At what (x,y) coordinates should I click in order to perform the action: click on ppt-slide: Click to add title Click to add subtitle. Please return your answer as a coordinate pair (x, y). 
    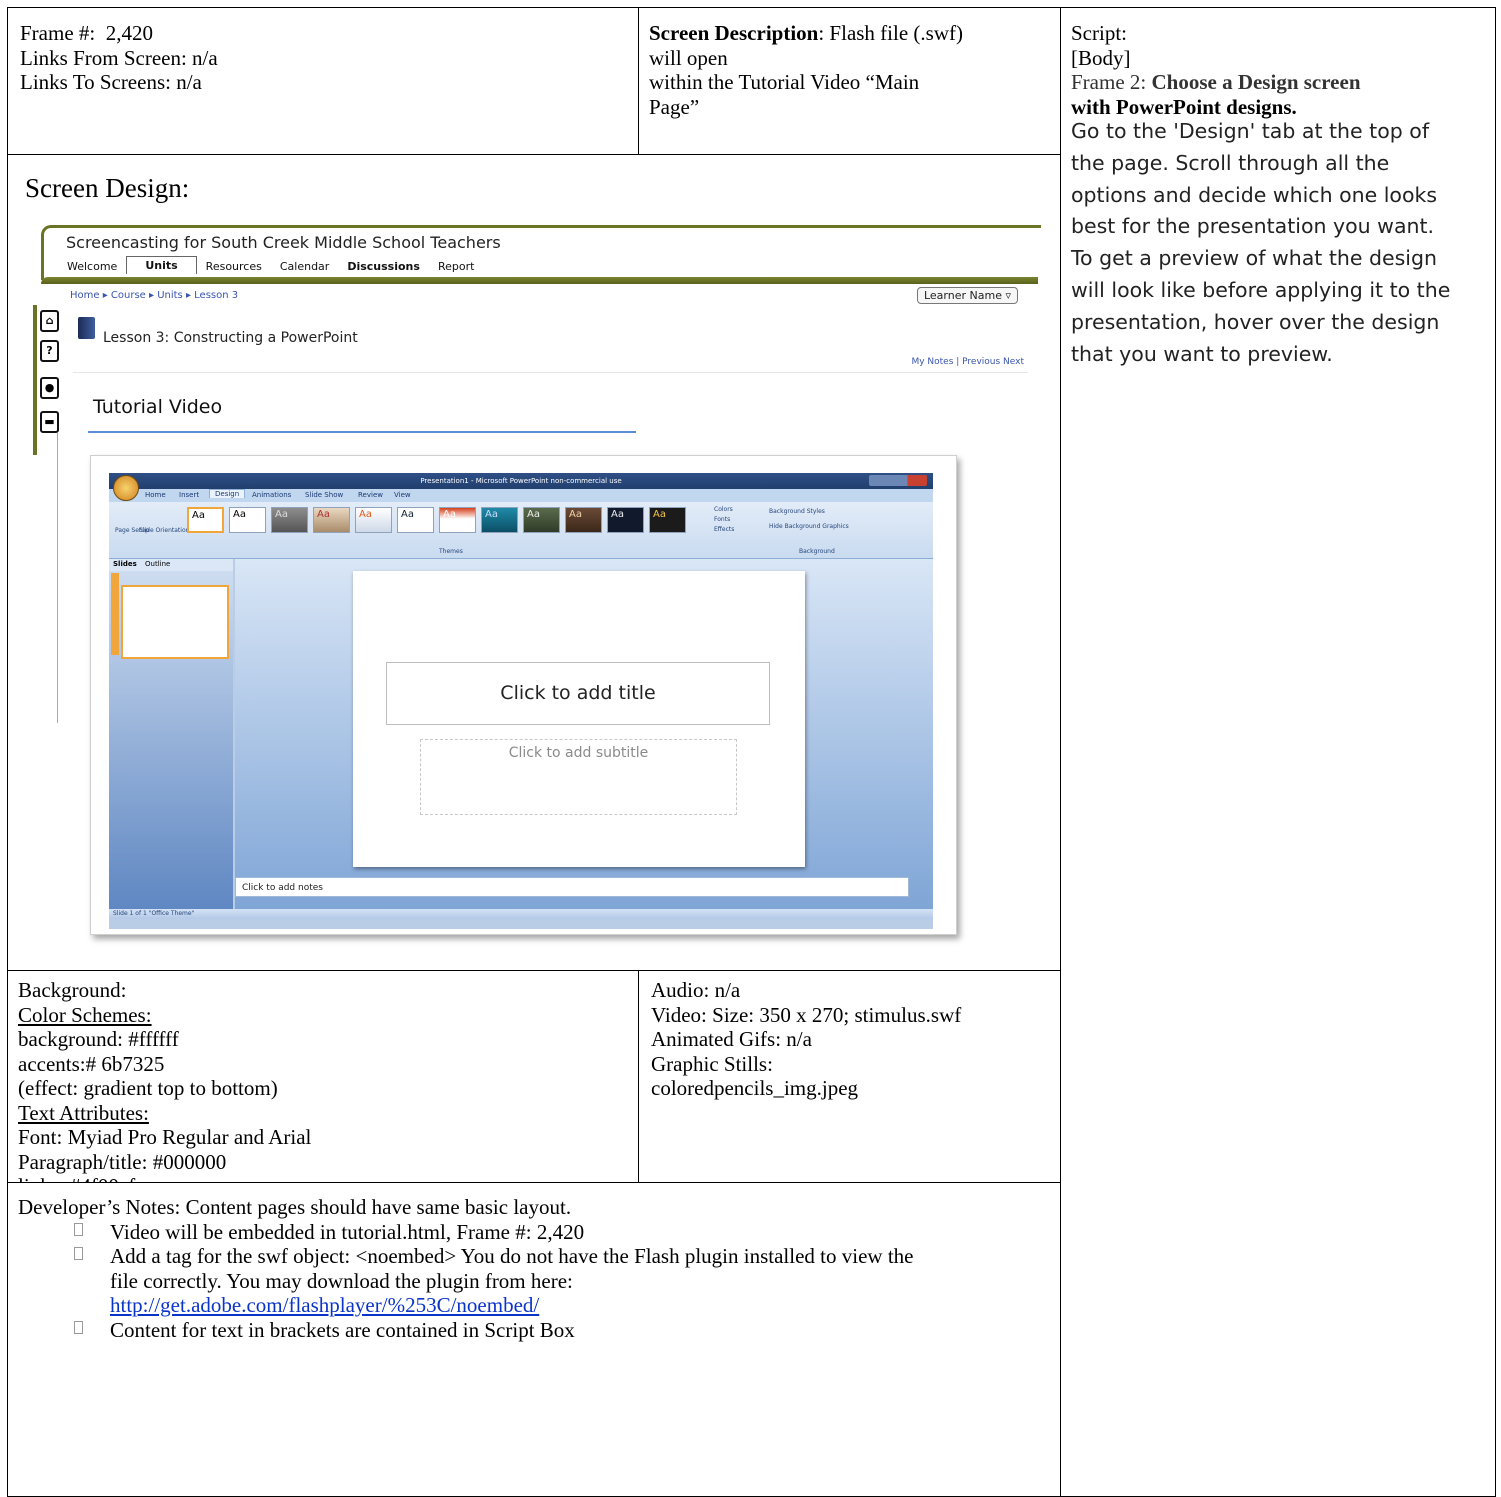
    Looking at the image, I should click on (579, 719).